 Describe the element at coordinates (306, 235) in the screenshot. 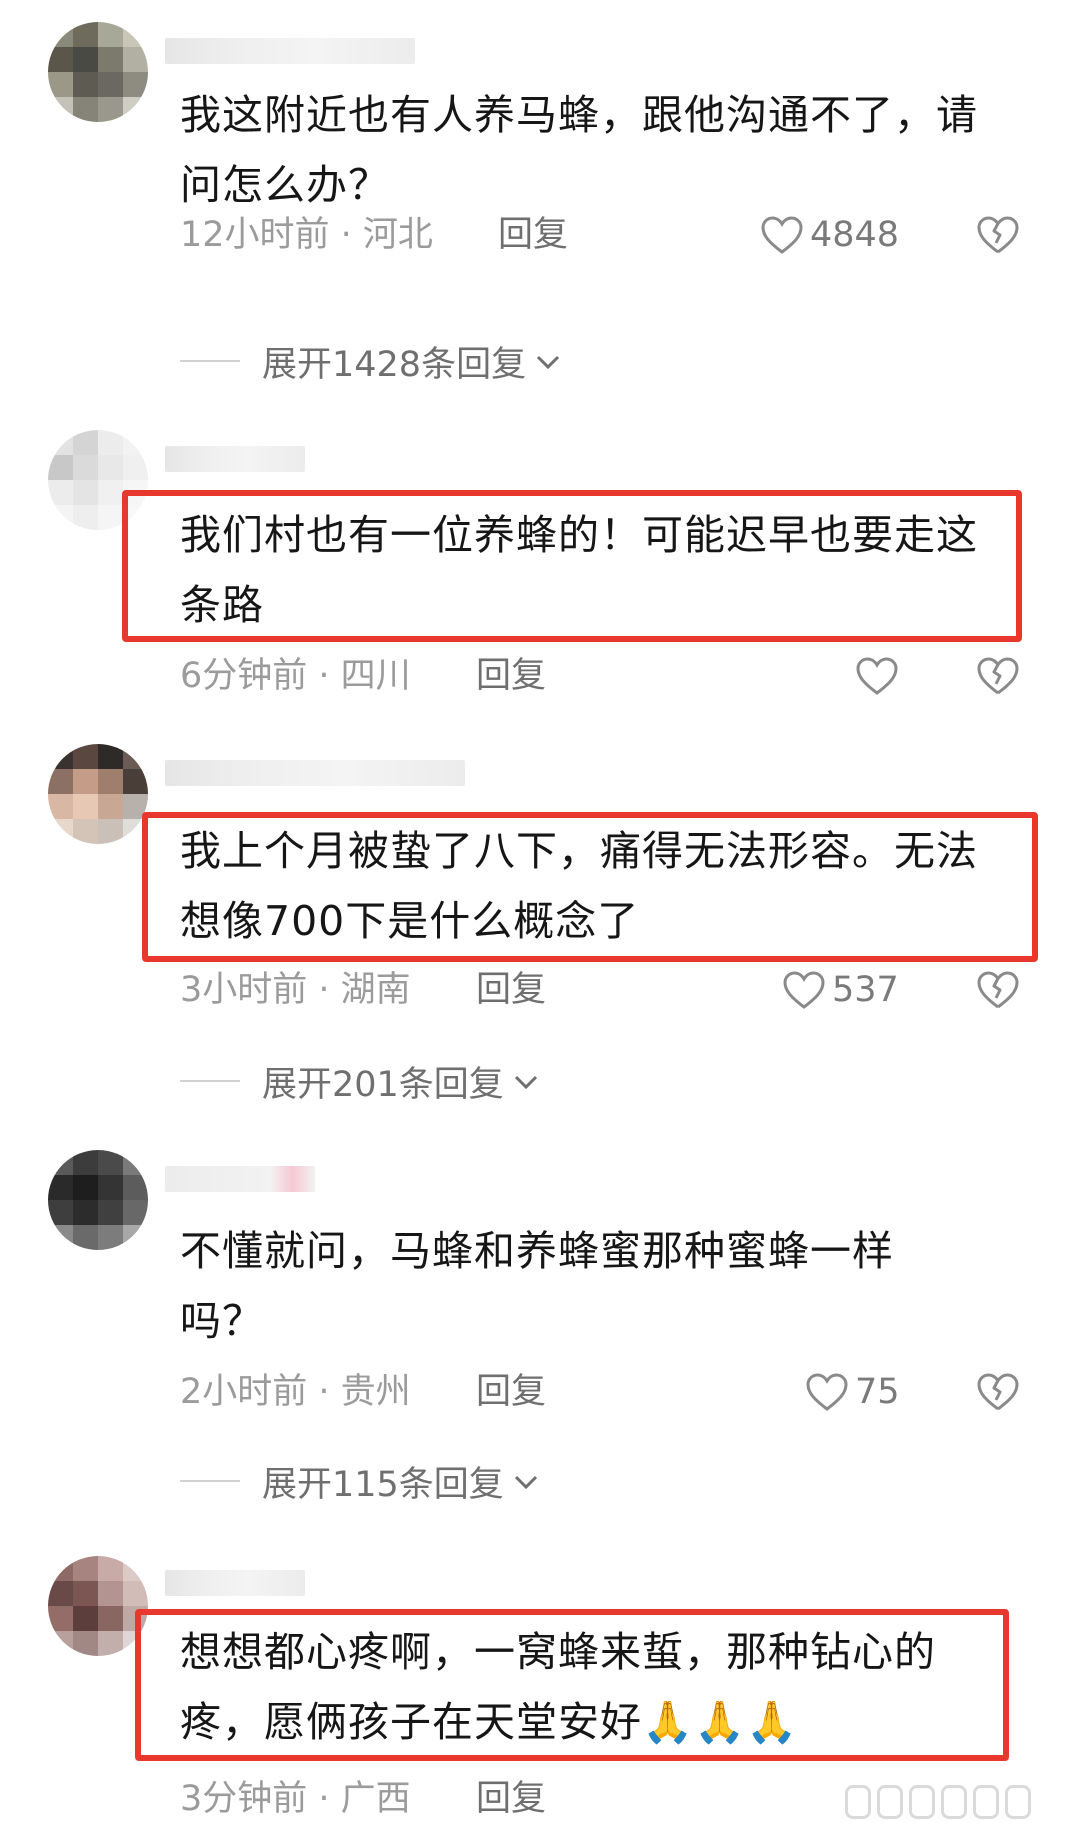

I see `comment-meta: 12小时前 · 河北` at that location.